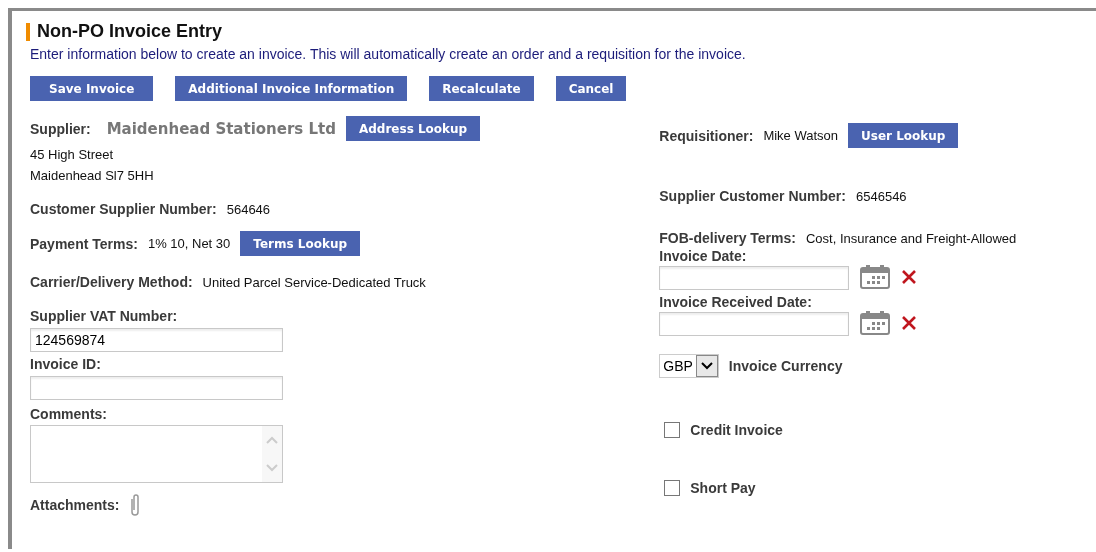  What do you see at coordinates (60, 128) in the screenshot?
I see `supplier-label: Supplier:` at bounding box center [60, 128].